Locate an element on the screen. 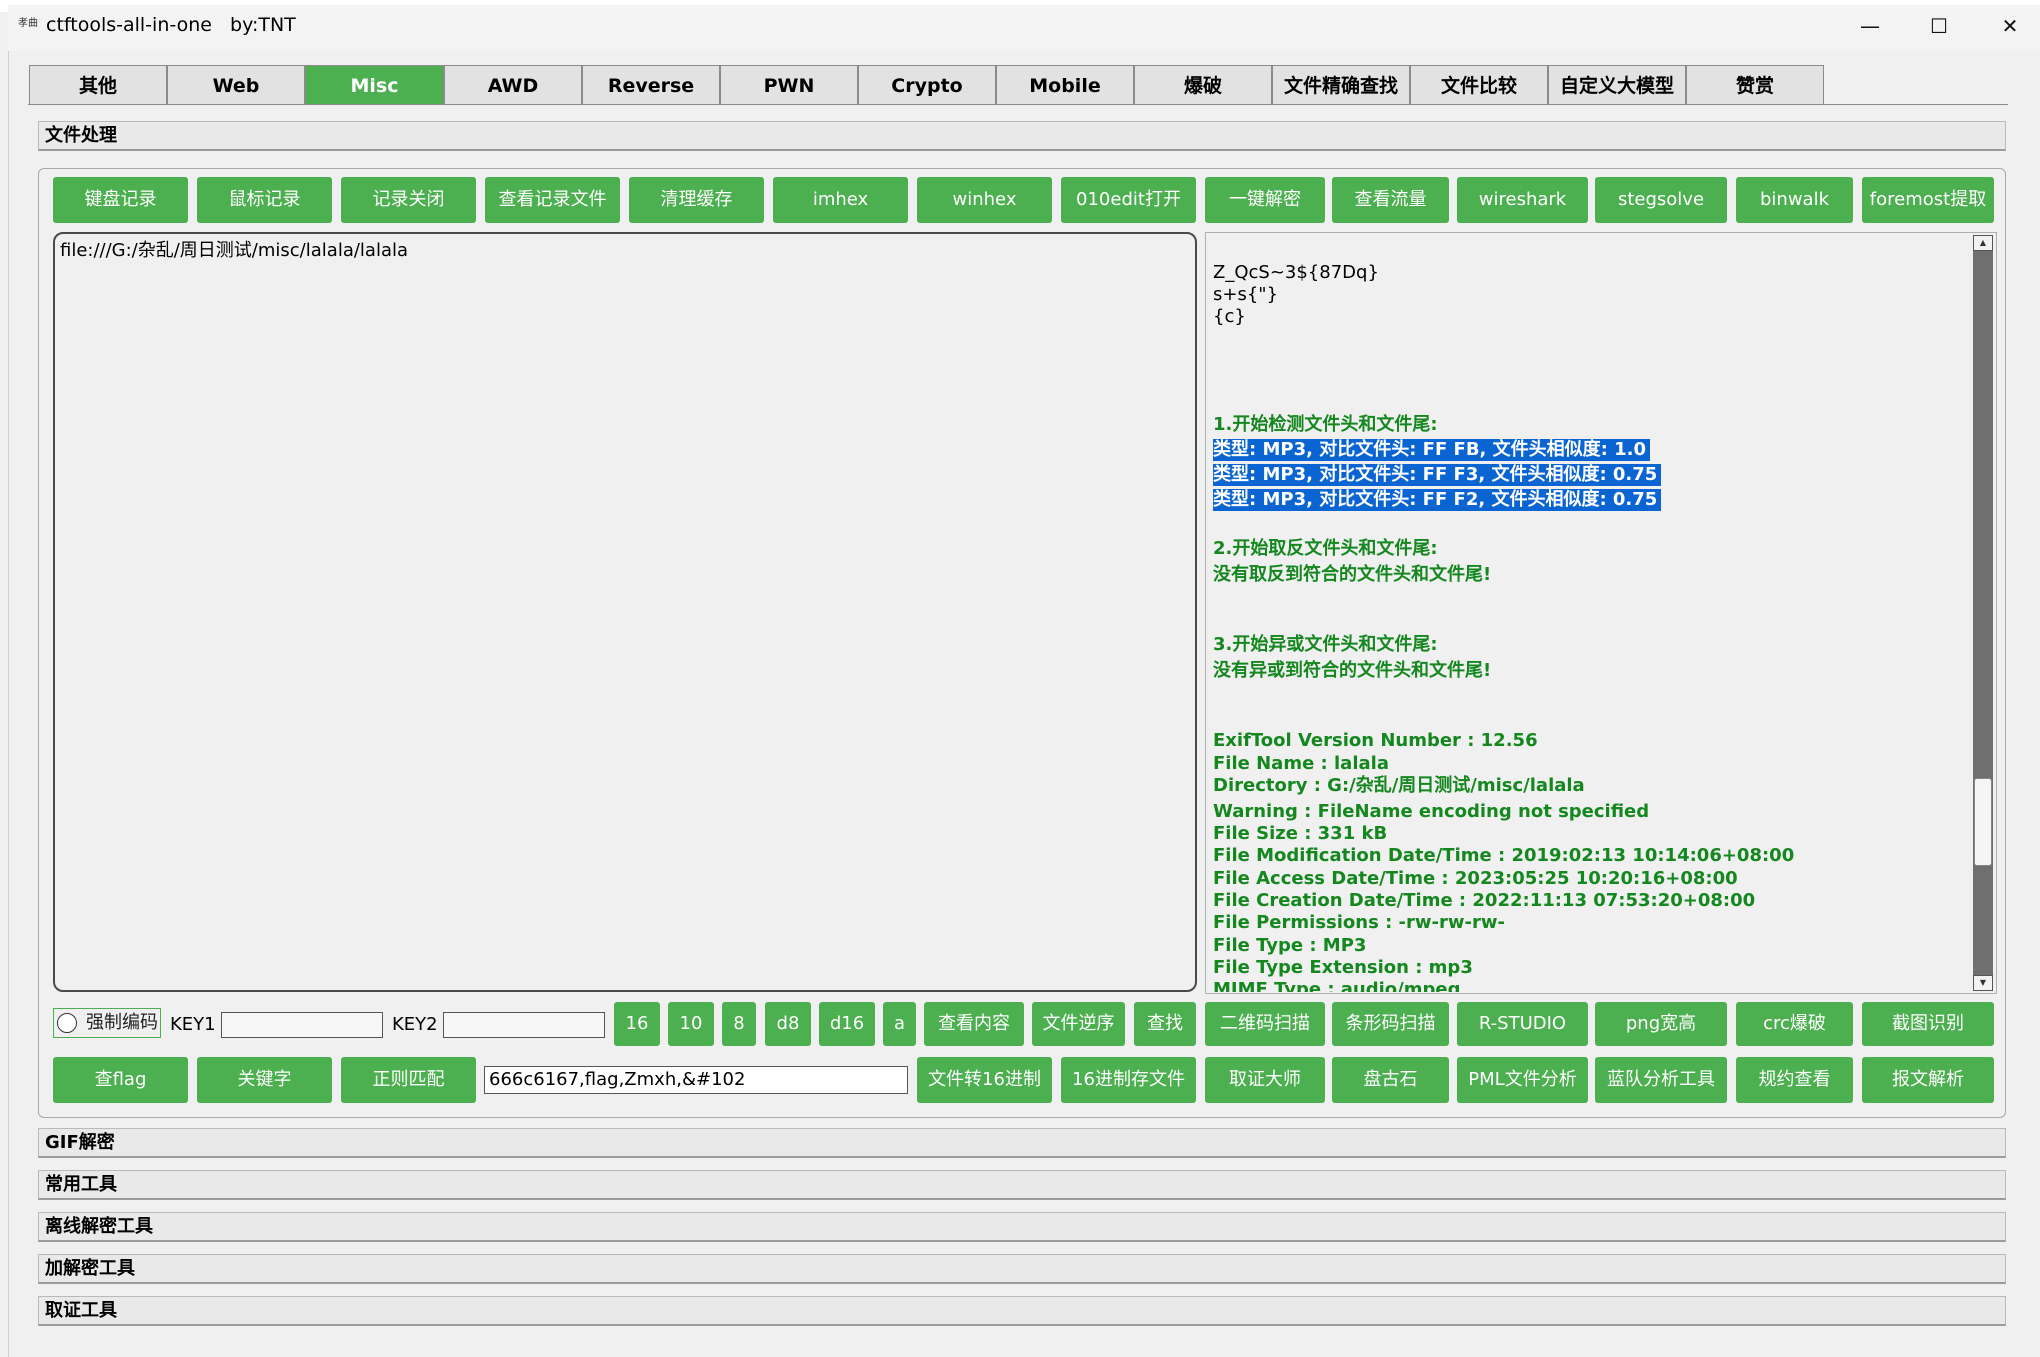  output-step1-result: 类型: MP3, 对比文件头: FF F3, 文件头相似度: 0.75 is located at coordinates (1437, 475).